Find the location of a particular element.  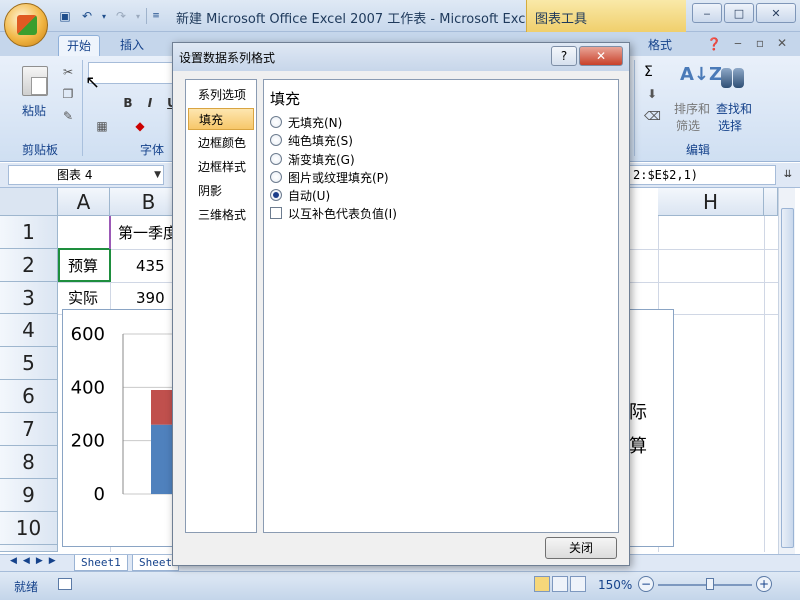

quick-access-toolbar: ▣ ↶ ▾ ↷ ▾ ≡ is located at coordinates (108, 16).